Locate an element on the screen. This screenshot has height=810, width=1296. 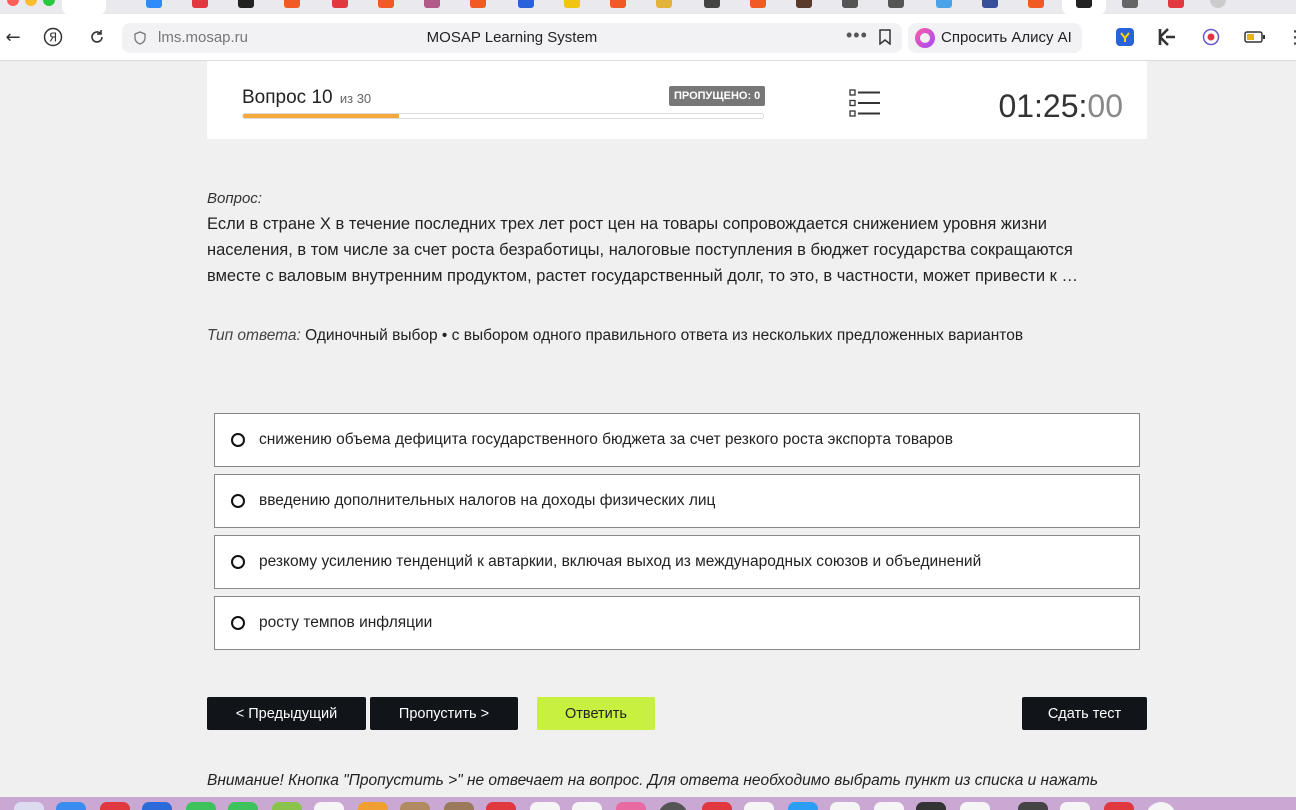
reload-button is located at coordinates (97, 37).